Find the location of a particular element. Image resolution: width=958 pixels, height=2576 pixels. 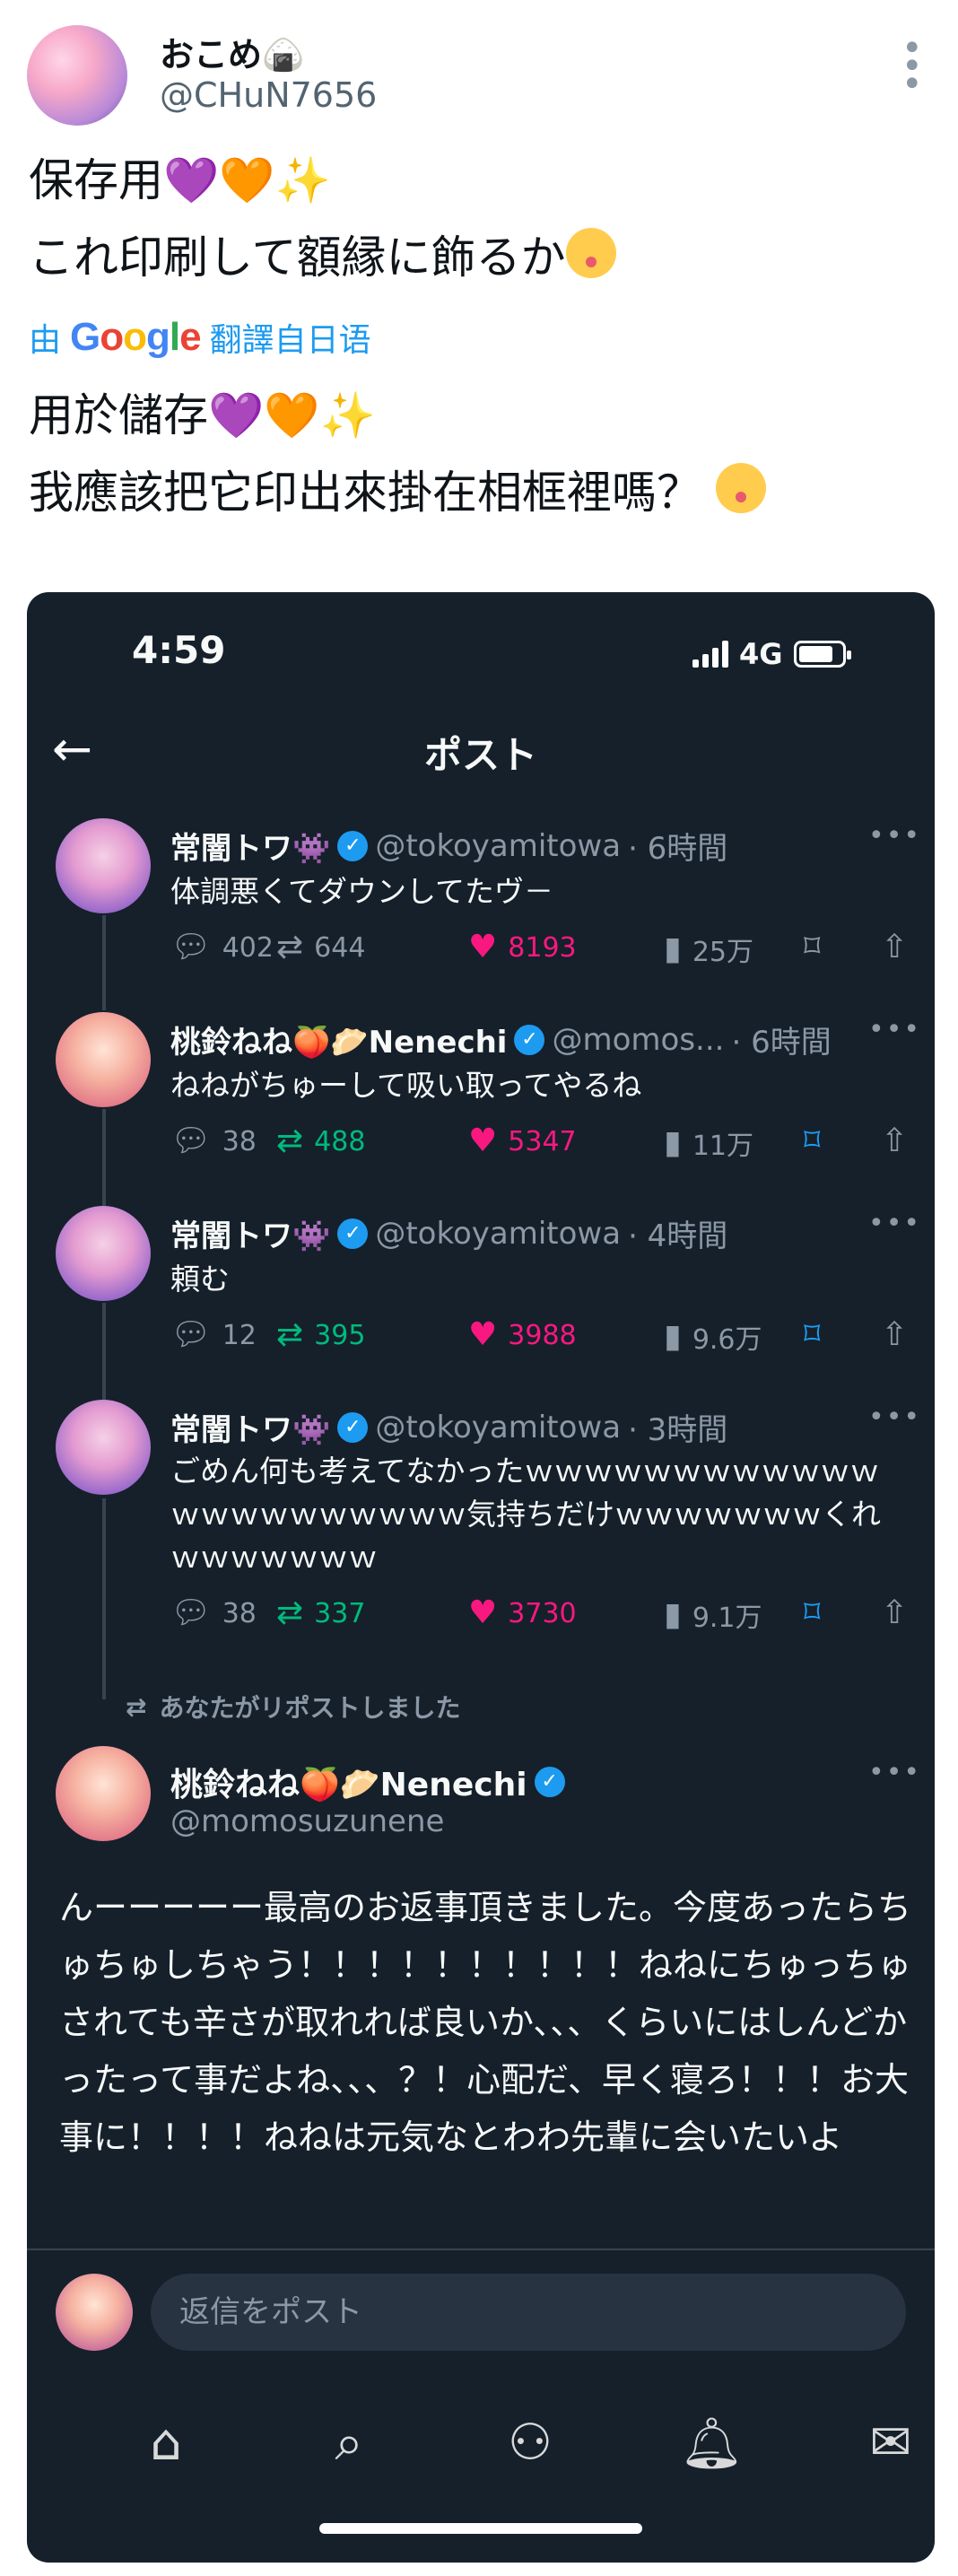

purple-heart-icon: 💜 is located at coordinates (236, 415).